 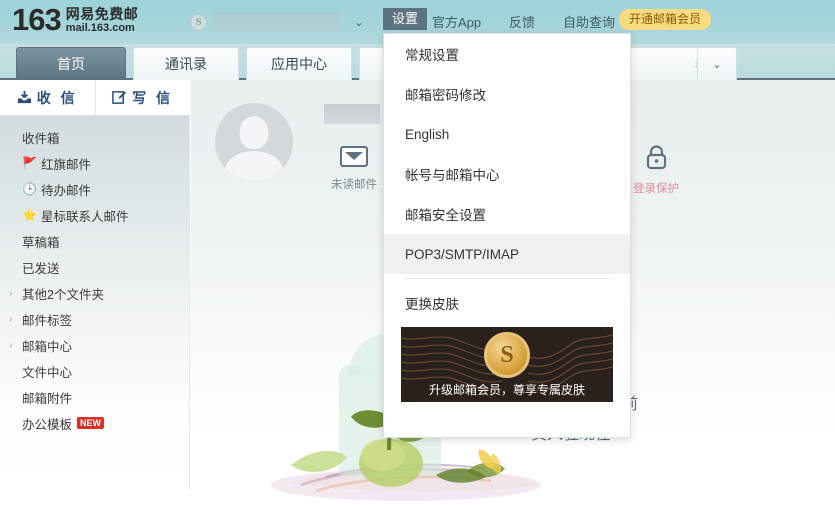 What do you see at coordinates (354, 169) in the screenshot?
I see `unread-mail-stat: 未读邮件` at bounding box center [354, 169].